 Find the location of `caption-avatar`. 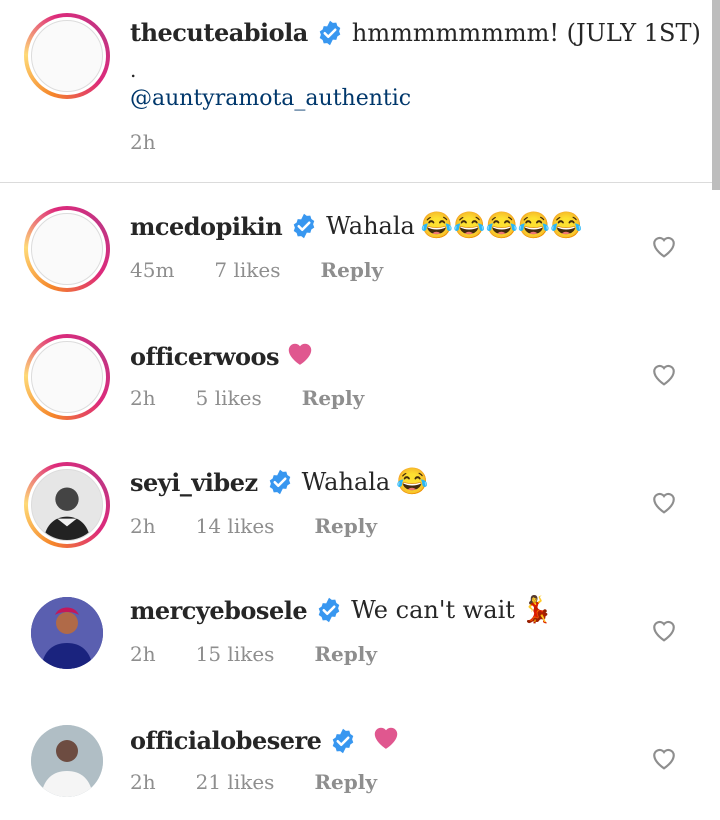

caption-avatar is located at coordinates (67, 56).